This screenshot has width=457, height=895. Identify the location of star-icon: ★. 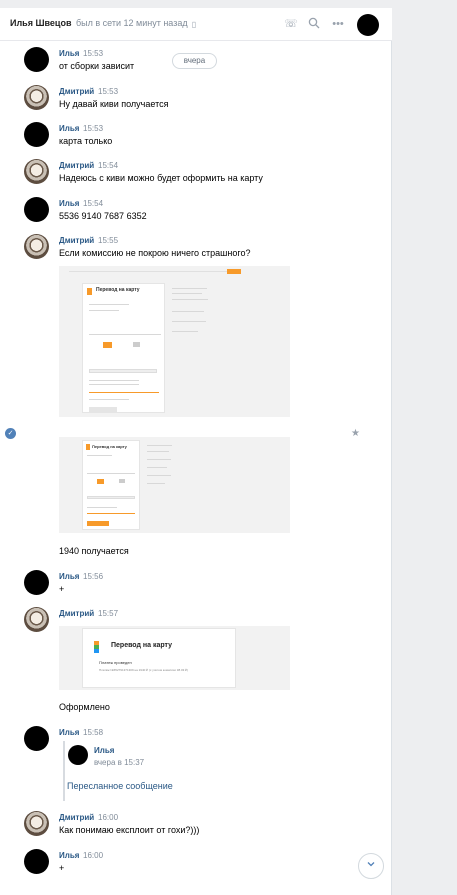
(355, 433).